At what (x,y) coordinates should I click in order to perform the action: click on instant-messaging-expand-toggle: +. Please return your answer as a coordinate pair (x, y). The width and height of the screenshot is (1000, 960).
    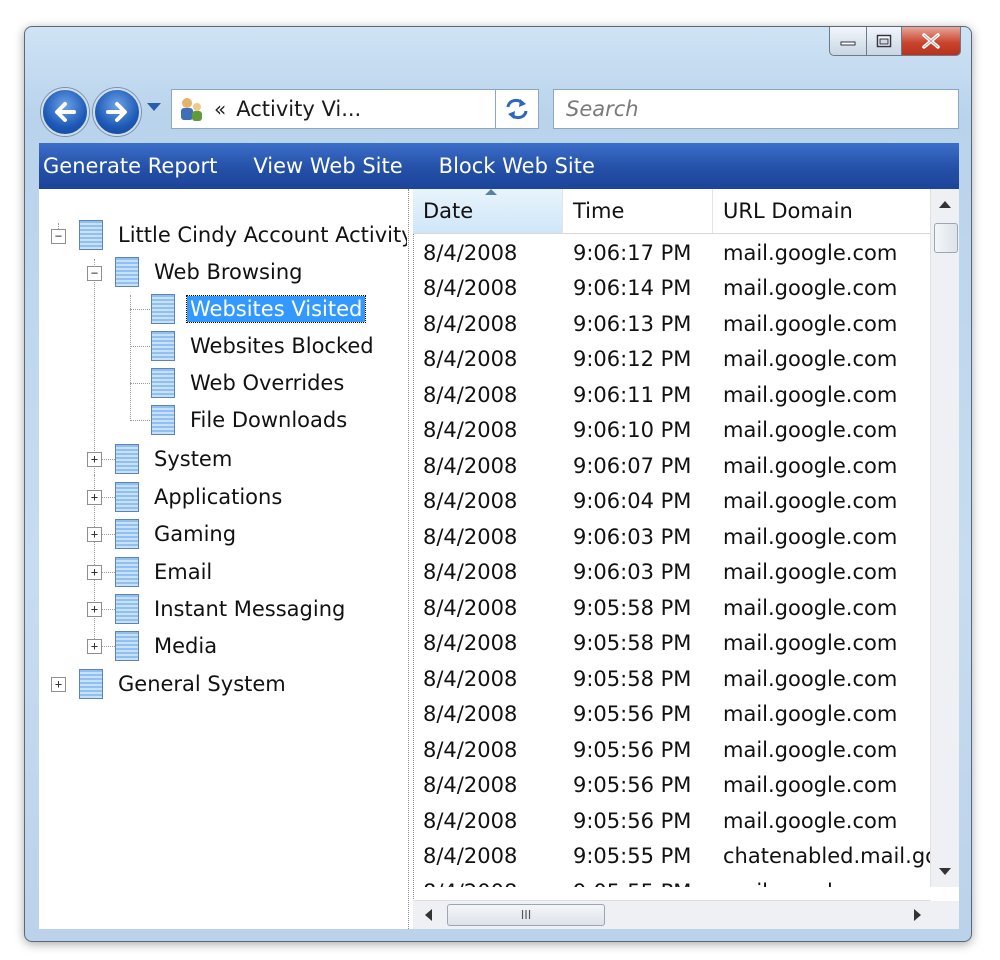
    Looking at the image, I should click on (94, 609).